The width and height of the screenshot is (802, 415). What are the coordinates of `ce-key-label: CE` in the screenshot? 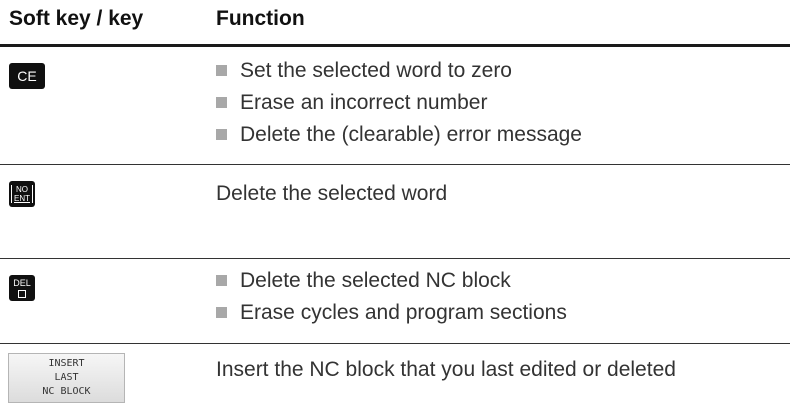 It's located at (27, 76).